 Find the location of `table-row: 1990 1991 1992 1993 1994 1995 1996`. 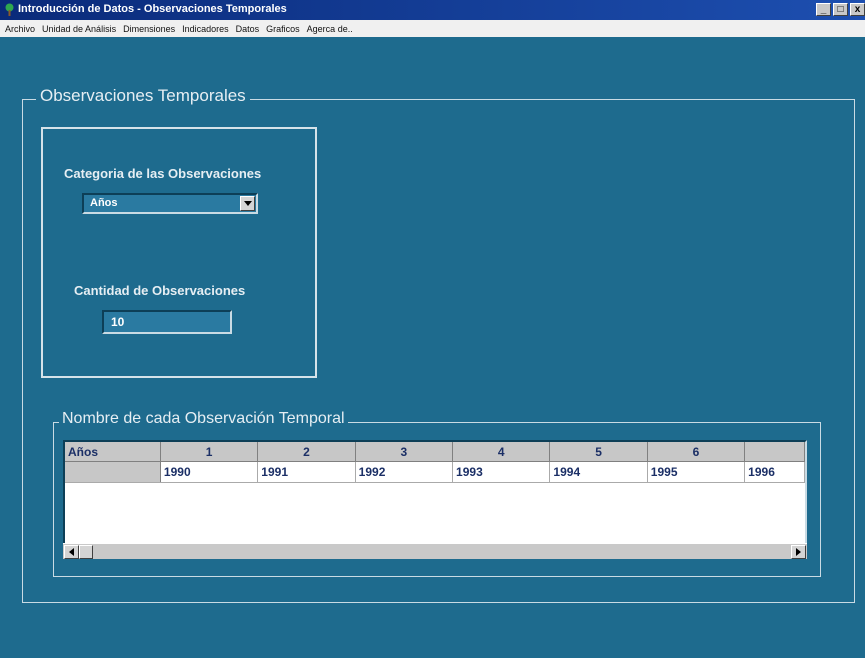

table-row: 1990 1991 1992 1993 1994 1995 1996 is located at coordinates (435, 472).